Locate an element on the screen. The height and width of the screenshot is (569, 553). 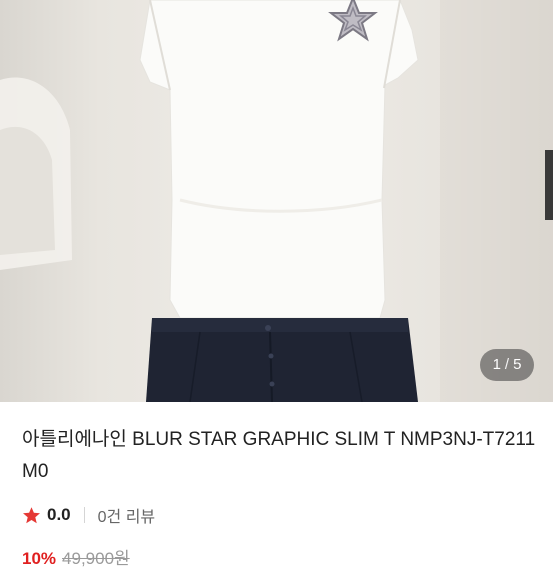
rating-row: 0.0 0건 리뷰 is located at coordinates (88, 515).